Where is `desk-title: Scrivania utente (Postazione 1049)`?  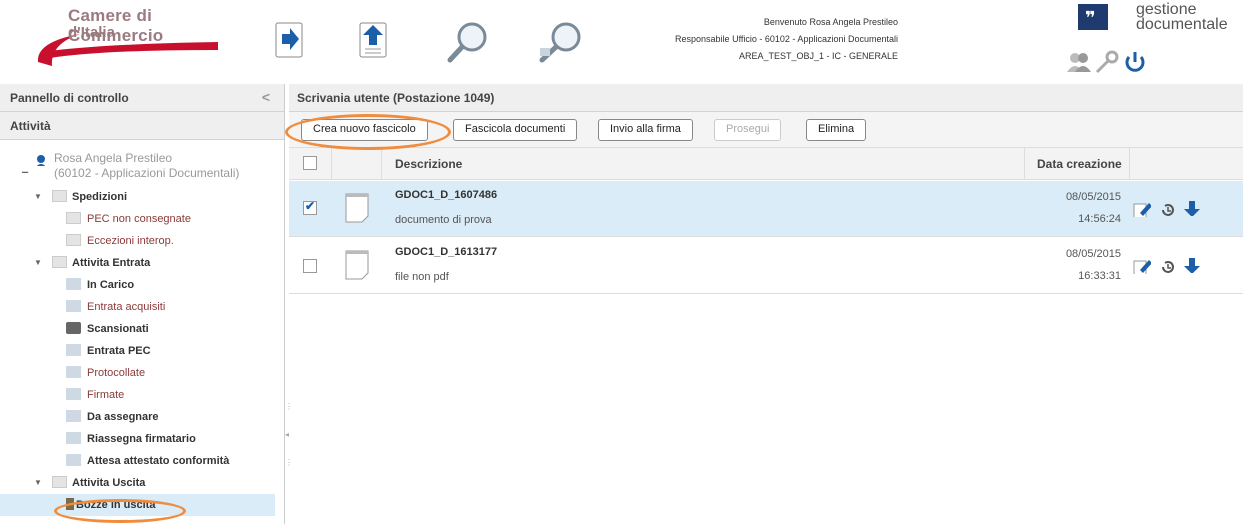
desk-title: Scrivania utente (Postazione 1049) is located at coordinates (766, 98).